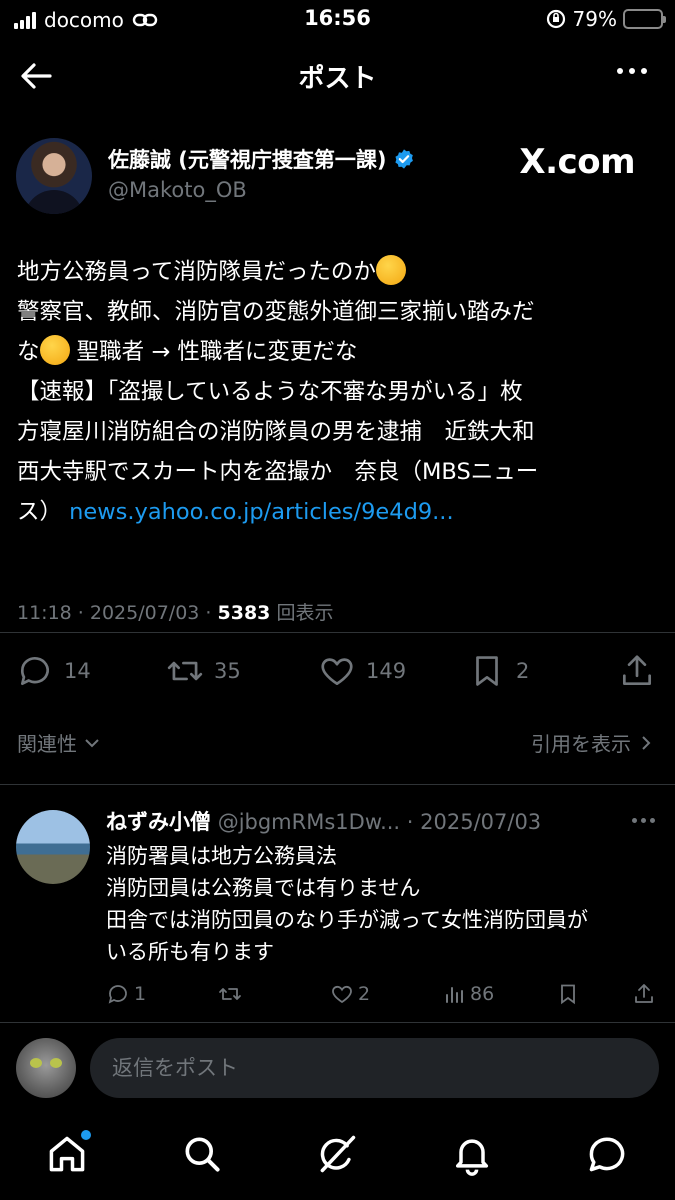  Describe the element at coordinates (54, 350) in the screenshot. I see `thinking-face-emoji` at that location.